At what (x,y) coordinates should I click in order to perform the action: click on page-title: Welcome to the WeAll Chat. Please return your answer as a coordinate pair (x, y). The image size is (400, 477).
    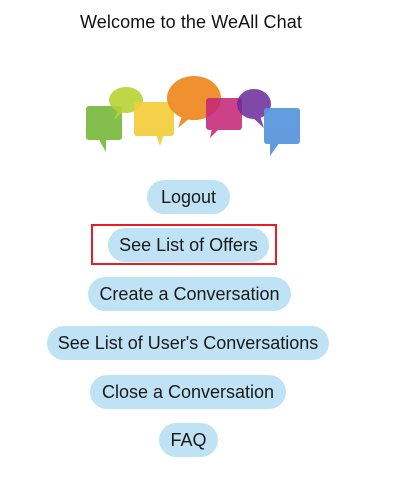
    Looking at the image, I should click on (191, 22).